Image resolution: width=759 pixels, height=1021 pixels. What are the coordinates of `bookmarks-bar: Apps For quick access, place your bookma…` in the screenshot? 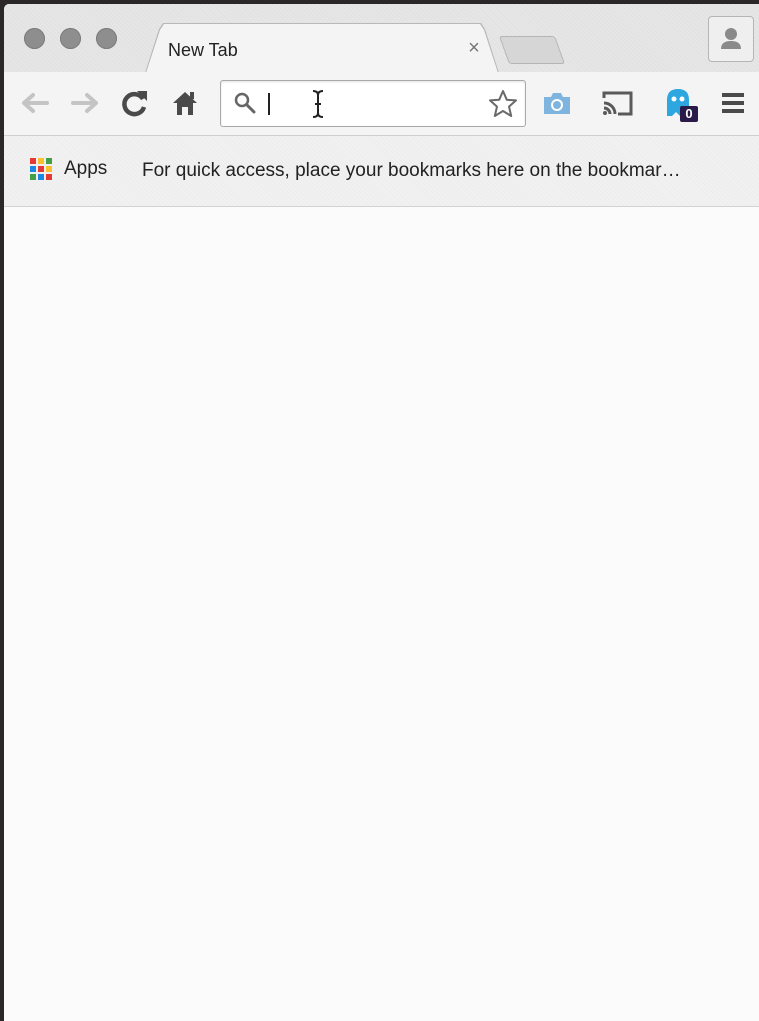 It's located at (381, 171).